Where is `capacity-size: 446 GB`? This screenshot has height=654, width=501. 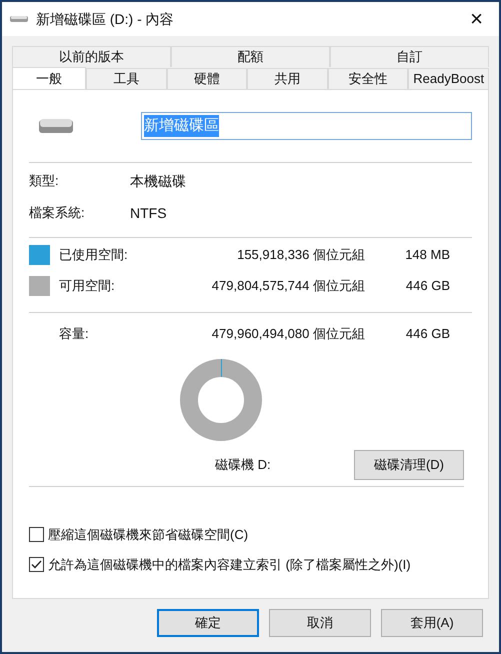
capacity-size: 446 GB is located at coordinates (427, 334).